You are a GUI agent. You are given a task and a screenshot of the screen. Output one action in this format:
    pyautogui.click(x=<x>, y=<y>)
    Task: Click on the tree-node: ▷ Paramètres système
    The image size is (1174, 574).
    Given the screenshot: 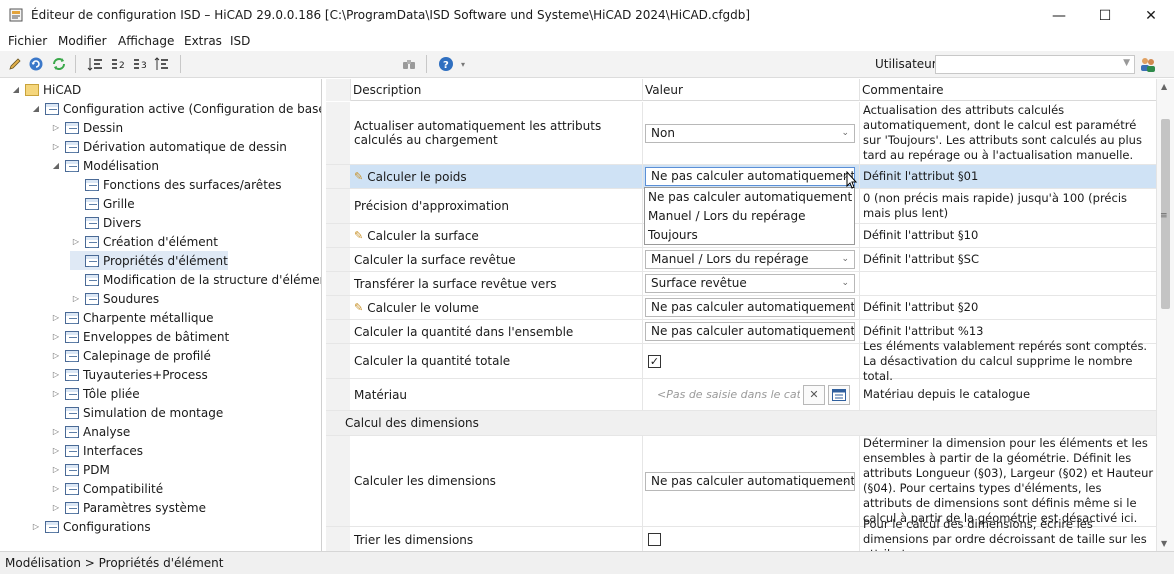 What is the action you would take?
    pyautogui.click(x=128, y=507)
    